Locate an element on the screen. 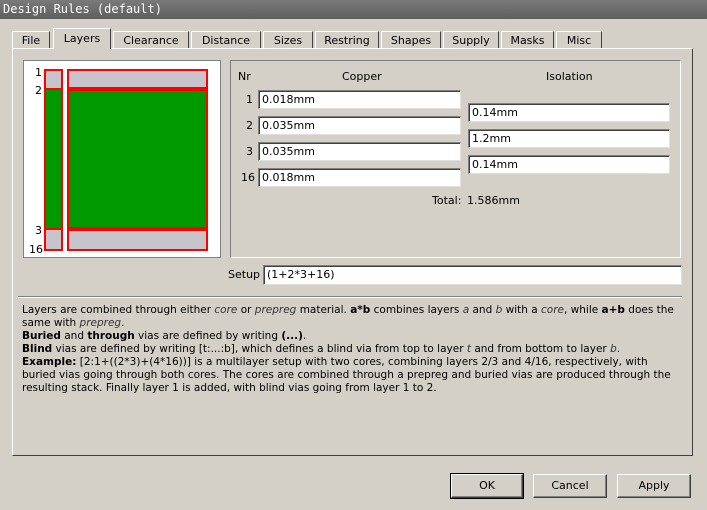  layer-stack-view: 1 2 3 16 is located at coordinates (122, 159).